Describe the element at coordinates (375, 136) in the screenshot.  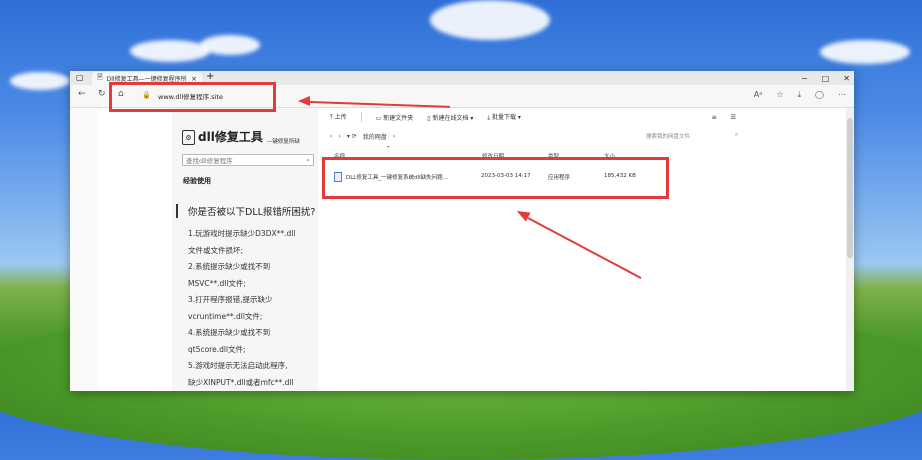
I see `path-root: 我的网盘` at that location.